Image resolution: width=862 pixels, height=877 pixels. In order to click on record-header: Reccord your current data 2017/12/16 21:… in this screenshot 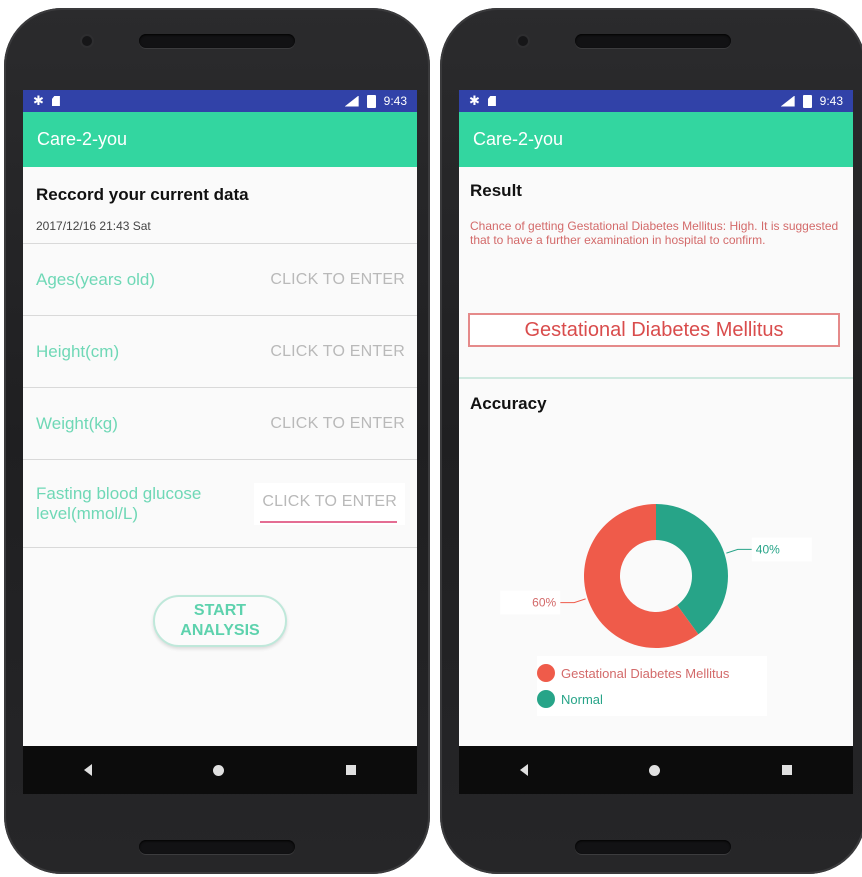, I will do `click(220, 205)`.